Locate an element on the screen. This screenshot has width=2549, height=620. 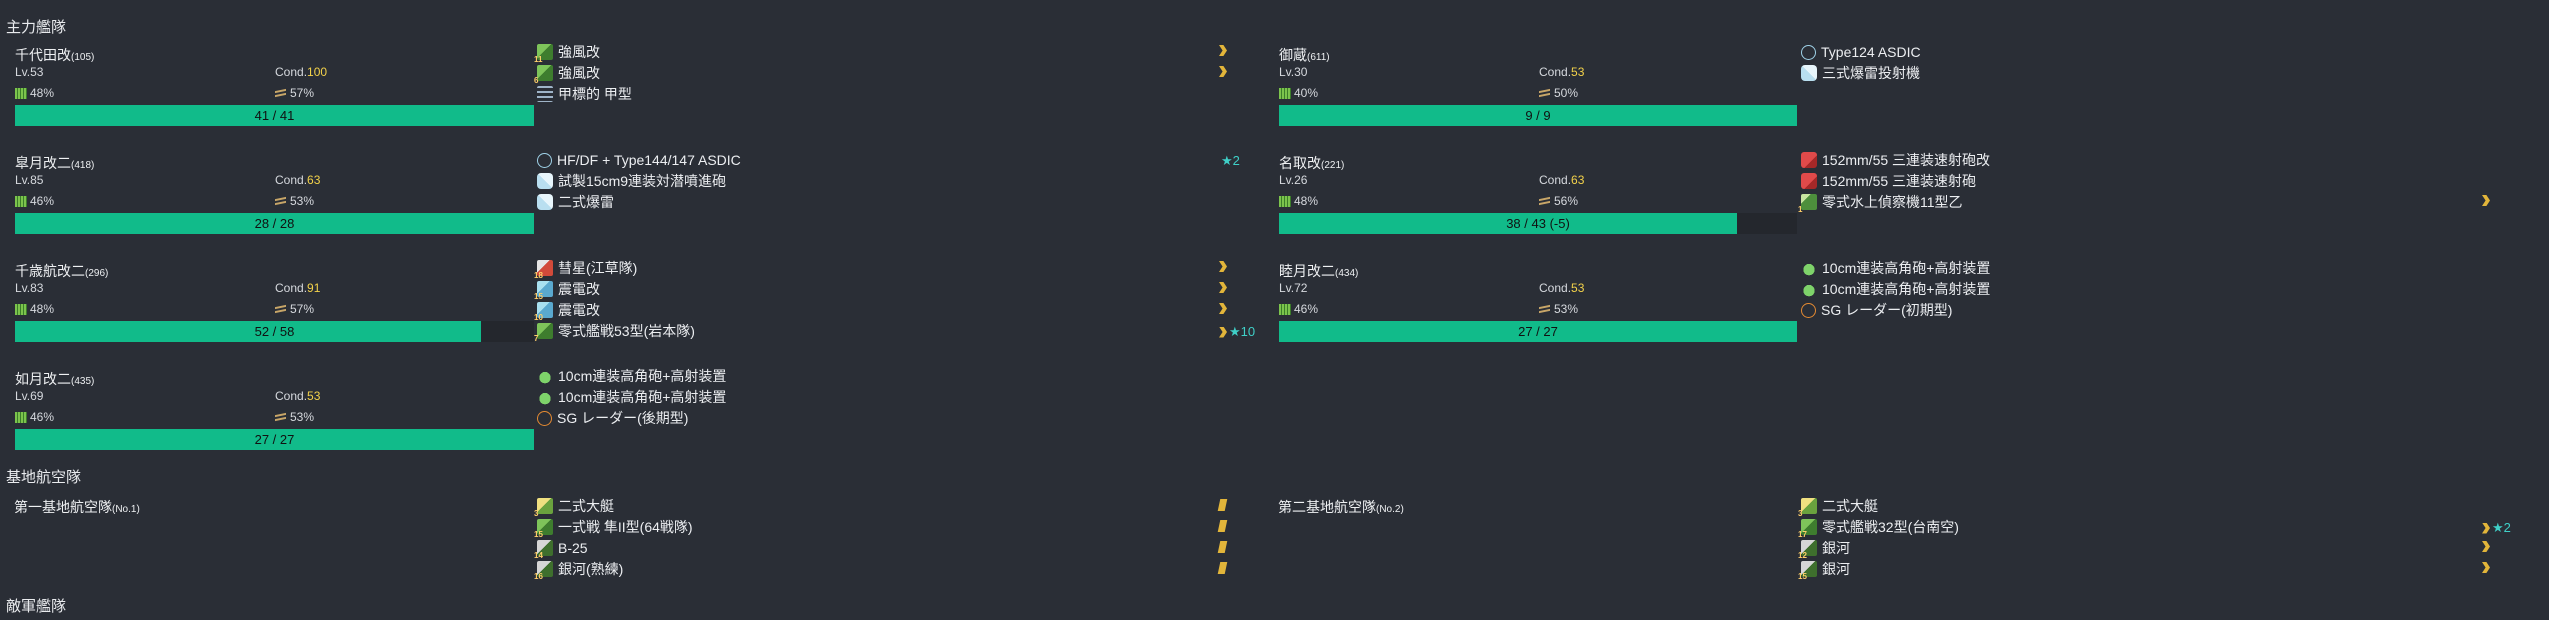
equip-row: 16 銀河(熟練) is located at coordinates (579, 570).